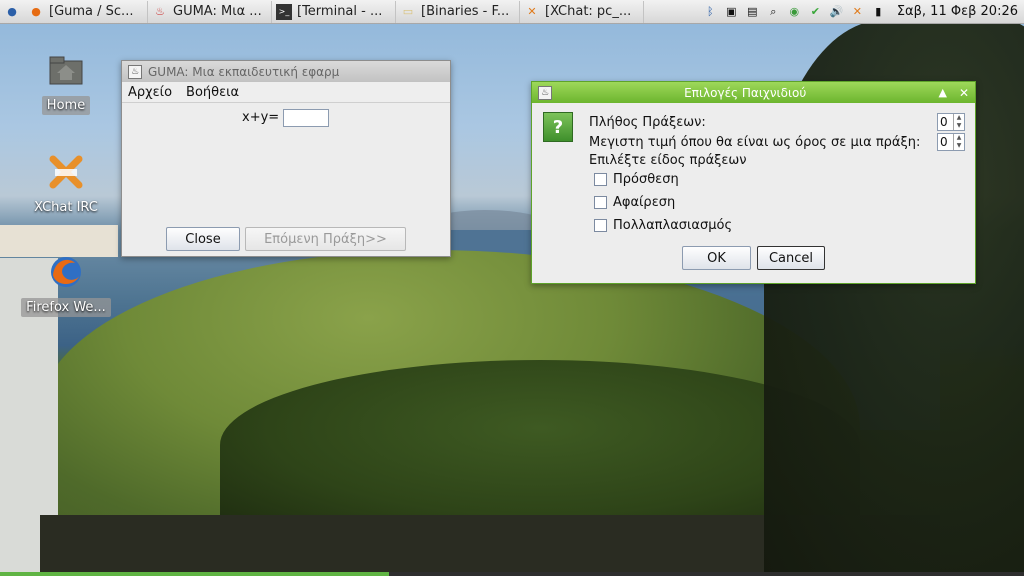 The height and width of the screenshot is (576, 1024). I want to click on system-tray: ᛒ ▣ ▤ ⌕ ◉ ✔ 🔊 ✕ ▮, so click(794, 12).